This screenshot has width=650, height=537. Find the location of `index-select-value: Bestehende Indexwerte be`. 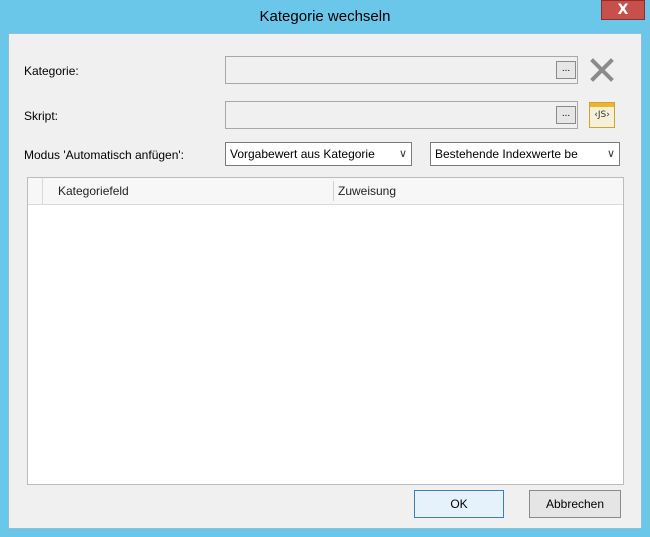

index-select-value: Bestehende Indexwerte be is located at coordinates (506, 154).